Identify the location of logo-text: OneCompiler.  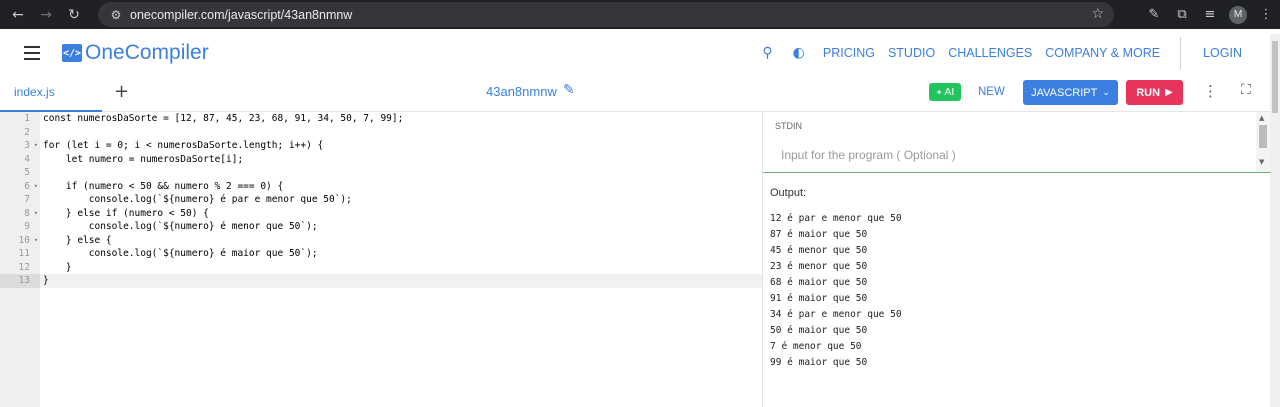
(147, 52).